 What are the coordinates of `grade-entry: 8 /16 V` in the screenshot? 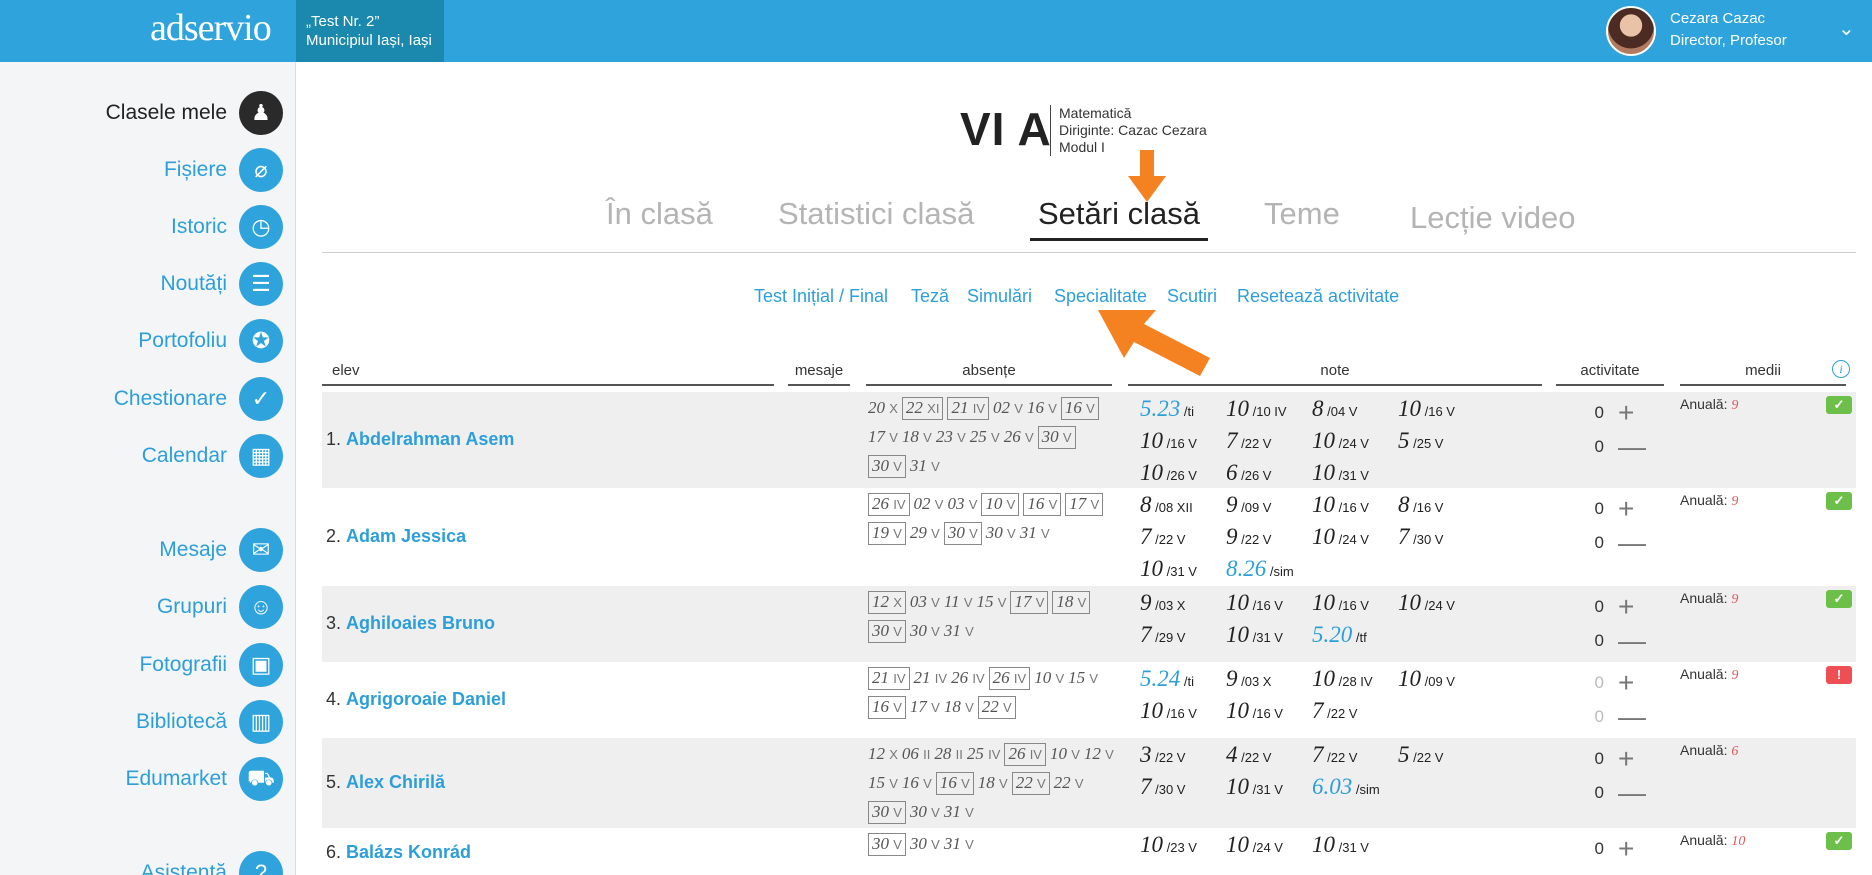 It's located at (1441, 508).